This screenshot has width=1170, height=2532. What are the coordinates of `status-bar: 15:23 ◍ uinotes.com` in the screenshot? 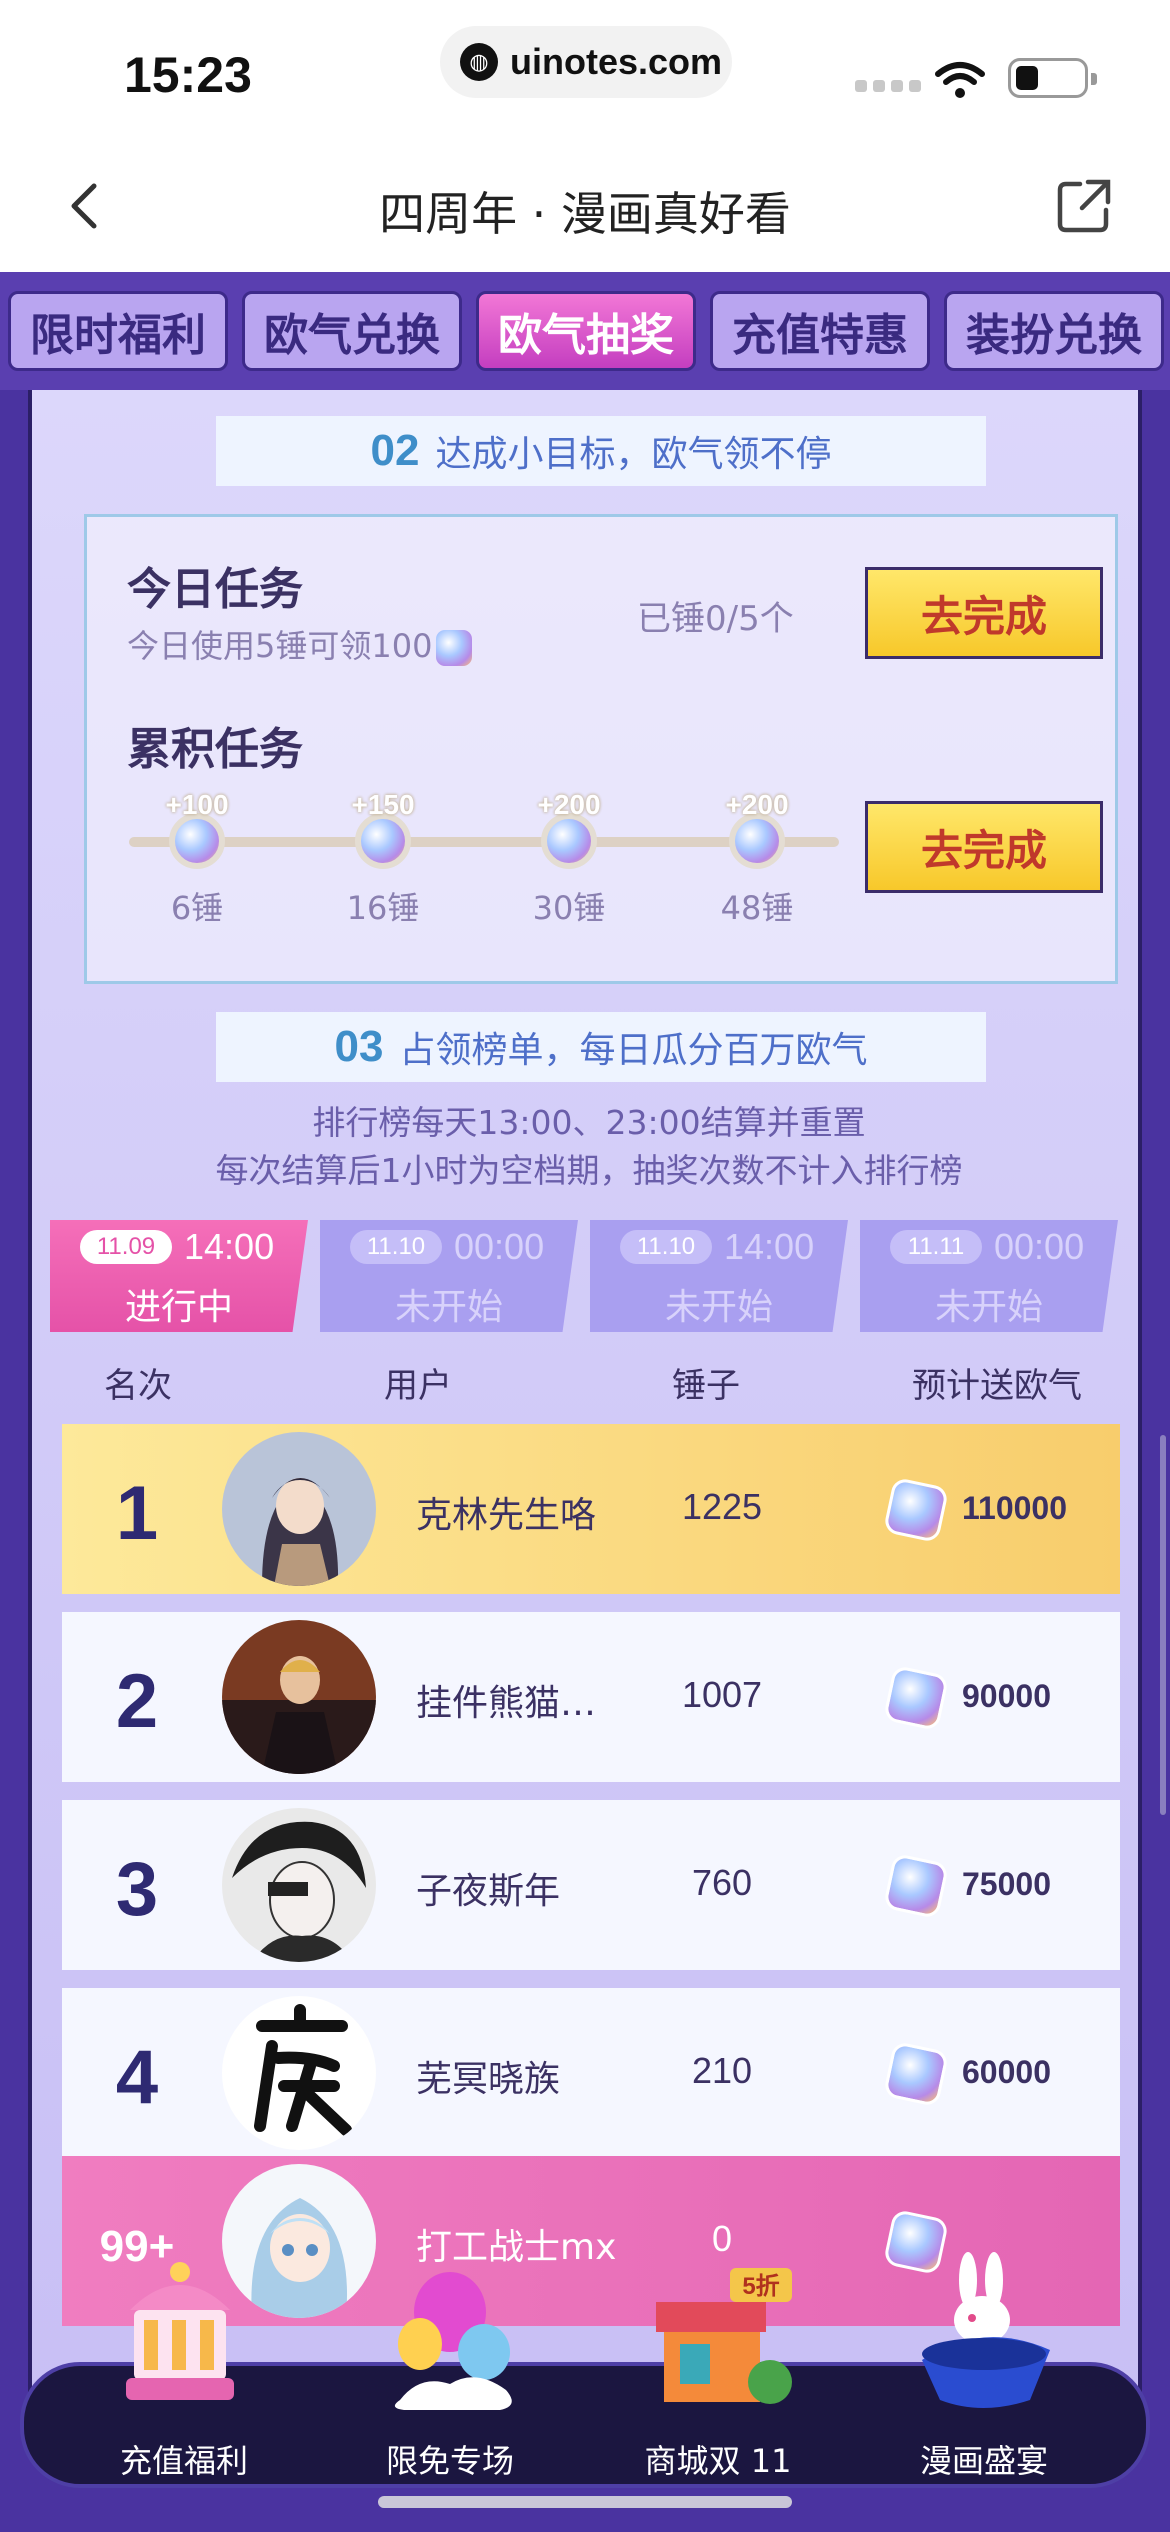 It's located at (585, 70).